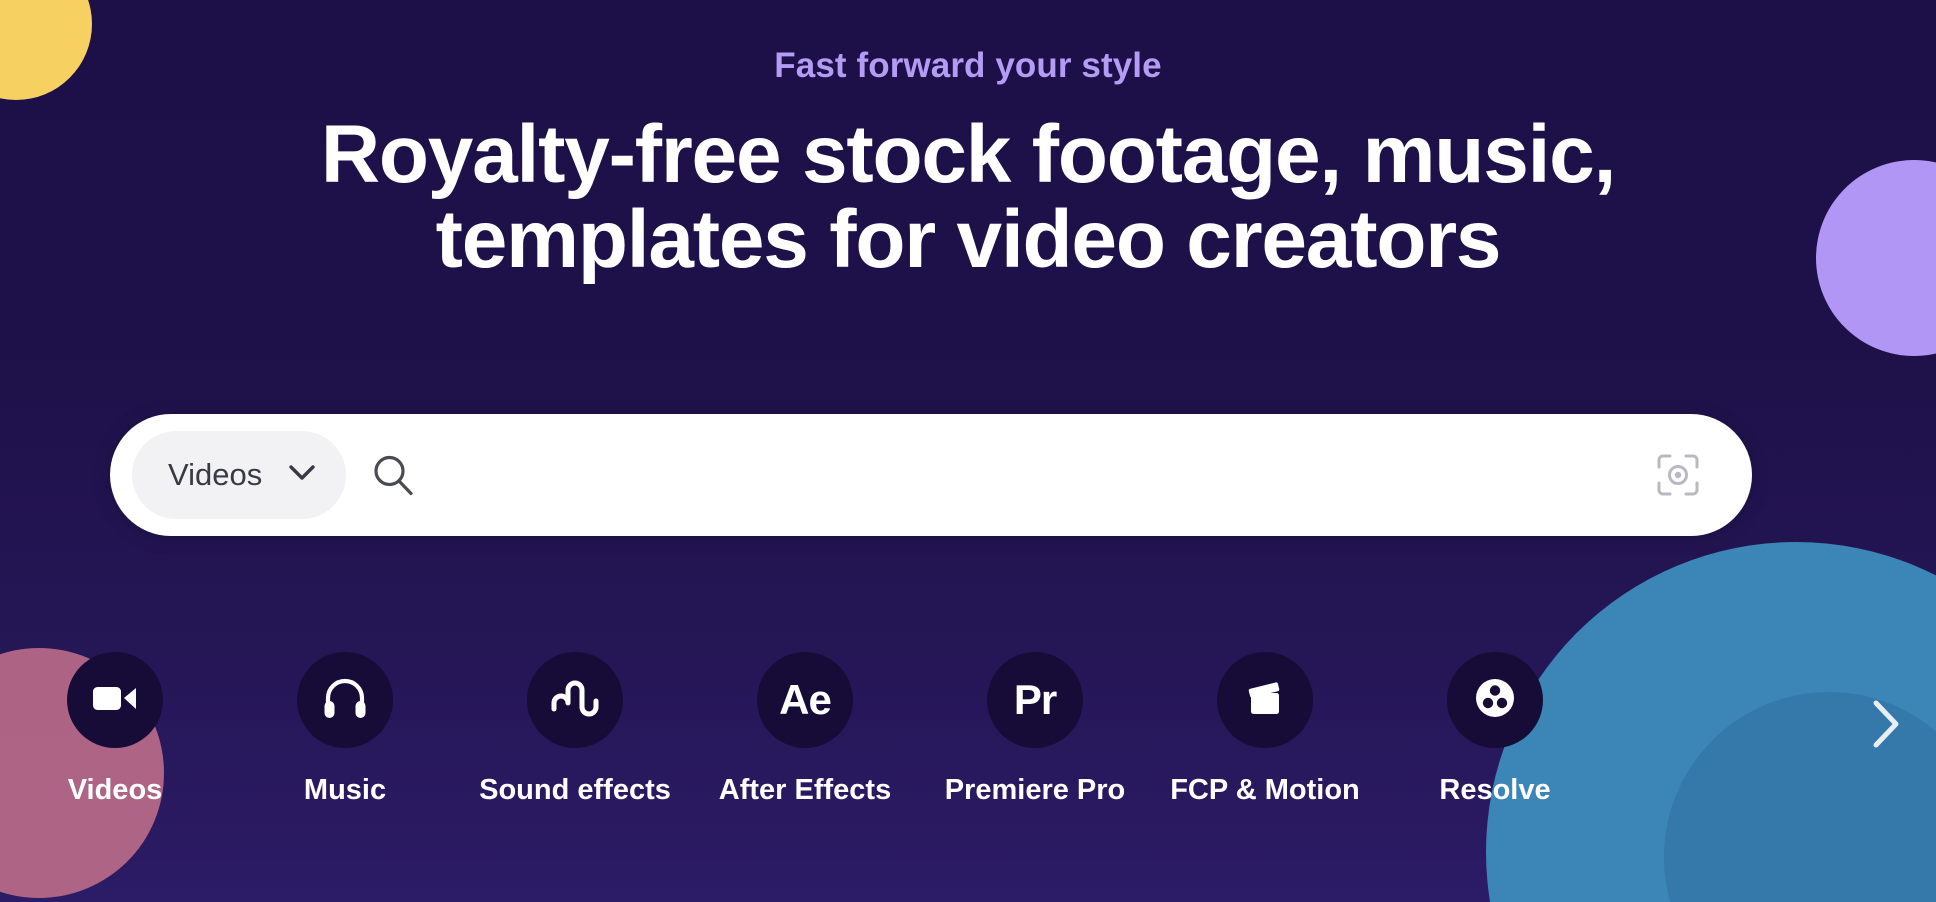 The height and width of the screenshot is (902, 1936). I want to click on adobe-after-effects-icon: Ae, so click(805, 699).